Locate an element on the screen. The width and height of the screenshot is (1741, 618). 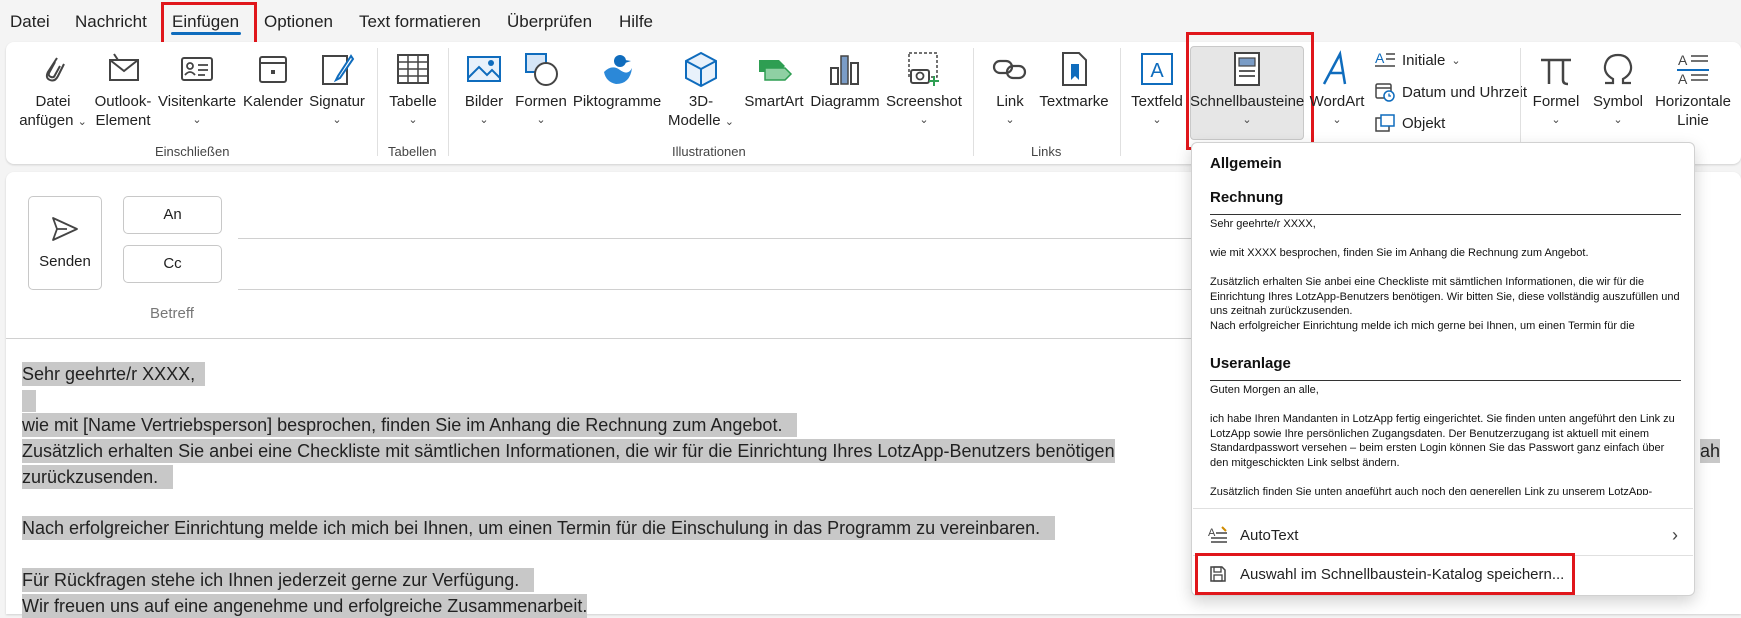
paperclip-icon is located at coordinates (55, 69).